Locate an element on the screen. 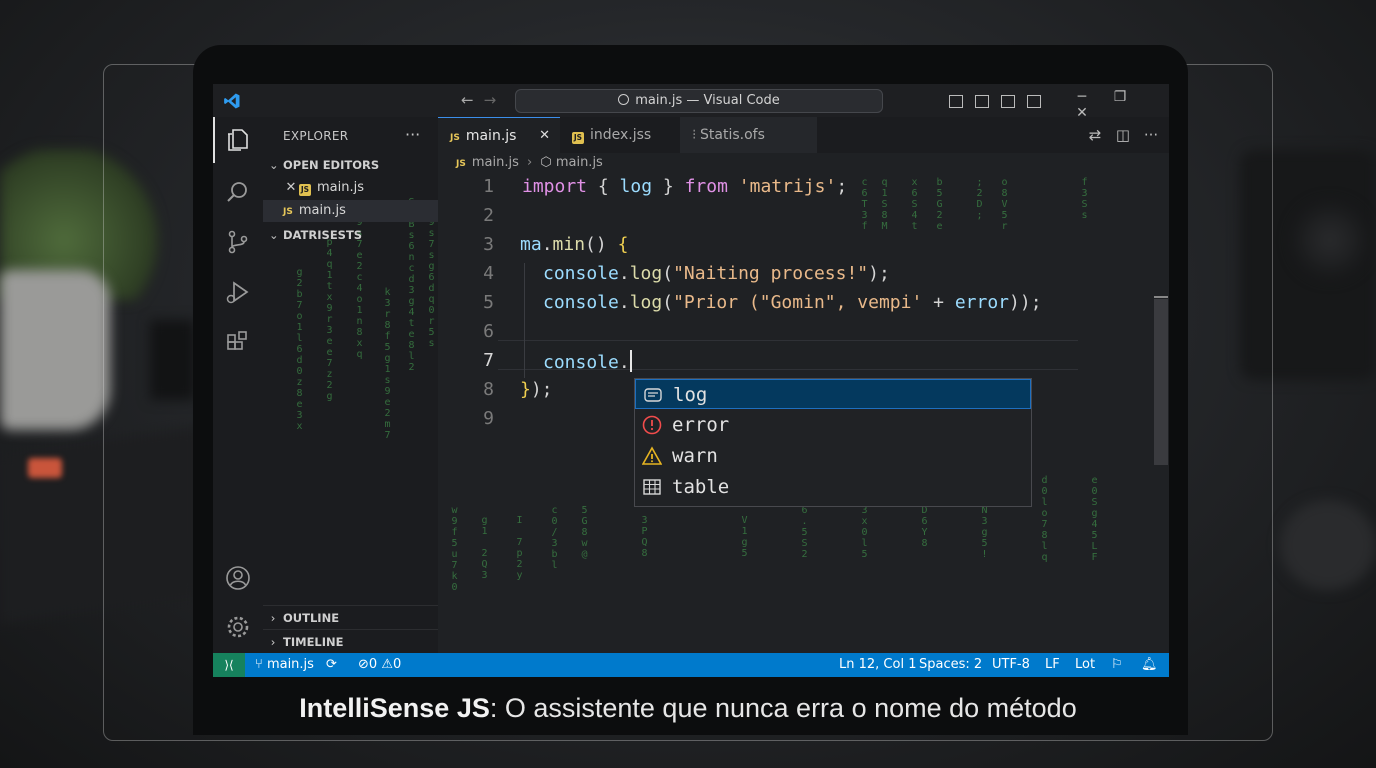 This screenshot has width=1376, height=768. cursor-position: Ln 12, Col 1 is located at coordinates (877, 665).